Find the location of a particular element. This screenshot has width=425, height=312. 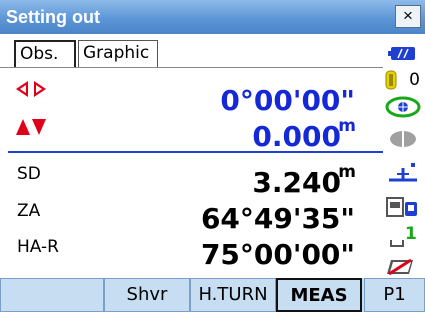

target-icon is located at coordinates (404, 173).